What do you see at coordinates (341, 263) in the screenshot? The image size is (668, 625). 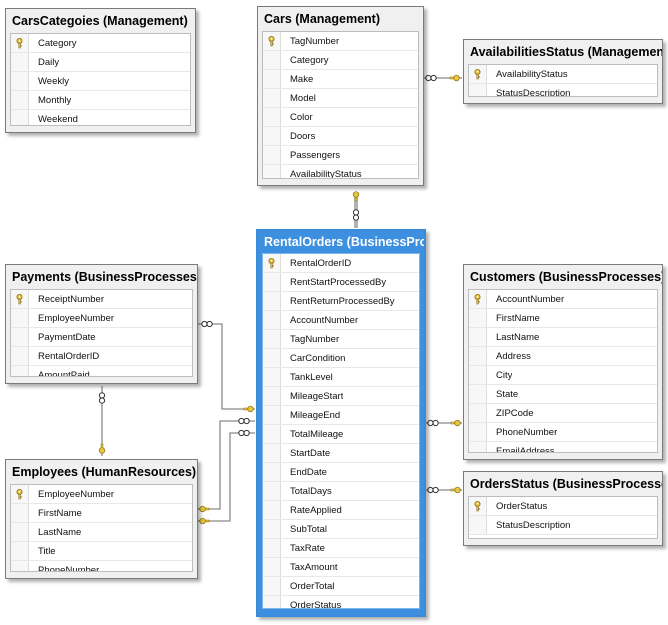 I see `column-row: RentalOrderID` at bounding box center [341, 263].